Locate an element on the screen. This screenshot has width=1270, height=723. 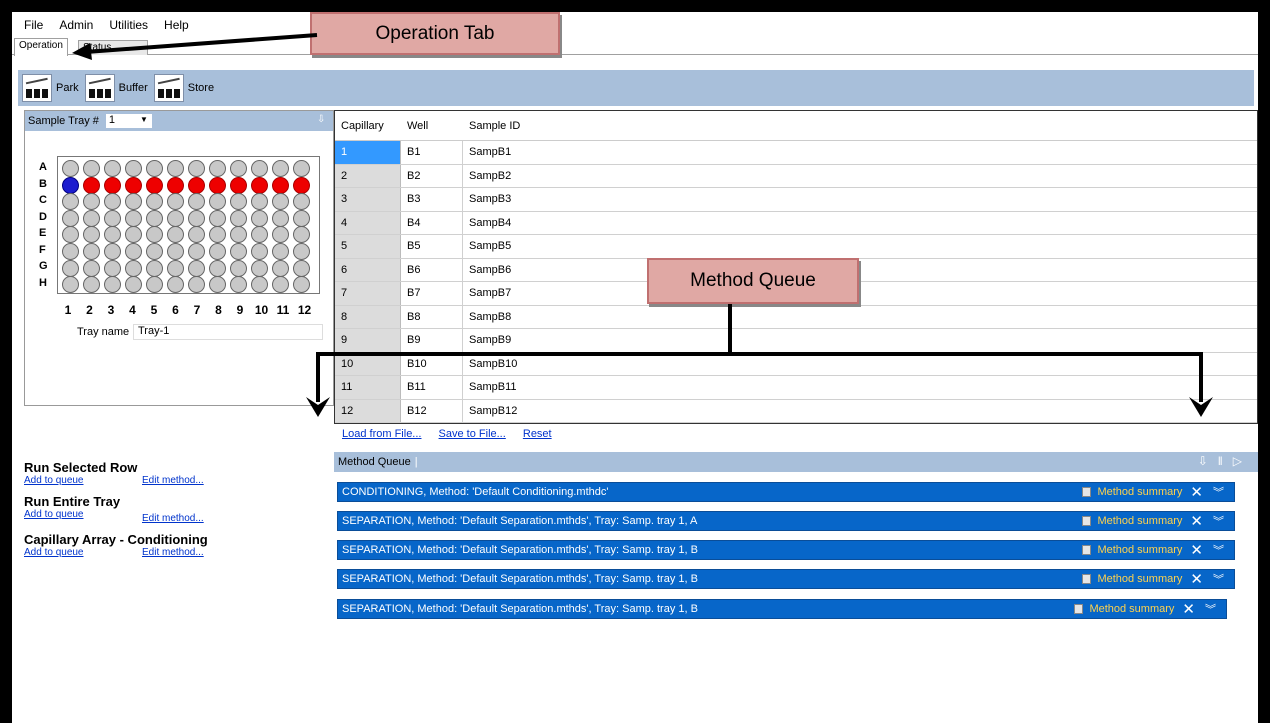
well-D6 is located at coordinates (175, 218).